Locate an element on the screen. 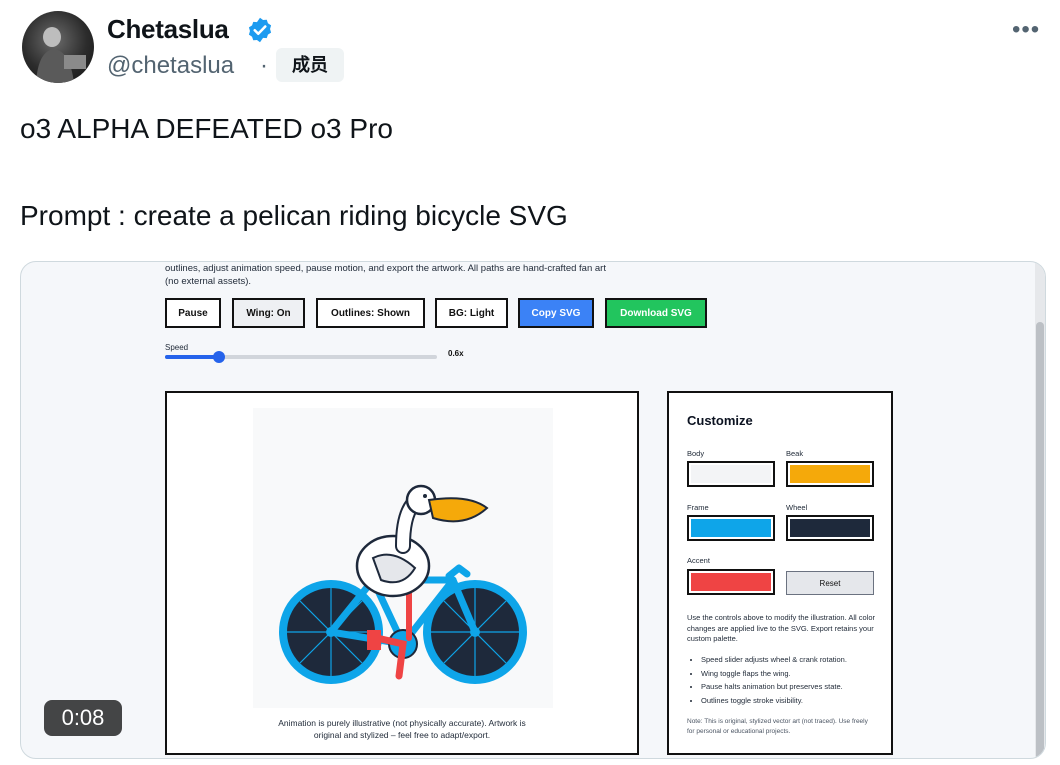 This screenshot has height=765, width=1060. pelican-bicycle-illustration is located at coordinates (403, 584).